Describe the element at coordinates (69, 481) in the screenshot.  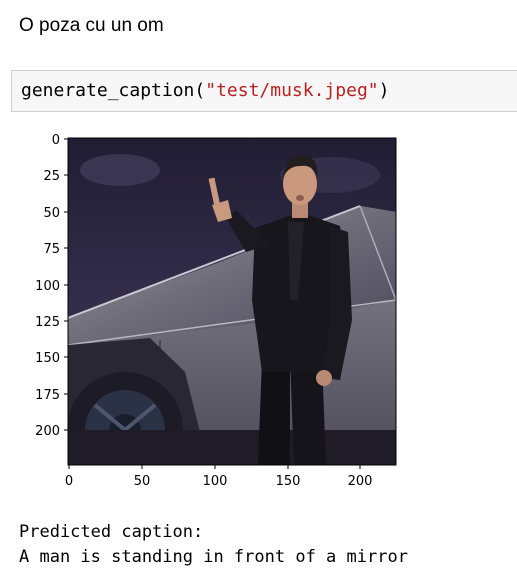
I see `x-tick-label: 0` at that location.